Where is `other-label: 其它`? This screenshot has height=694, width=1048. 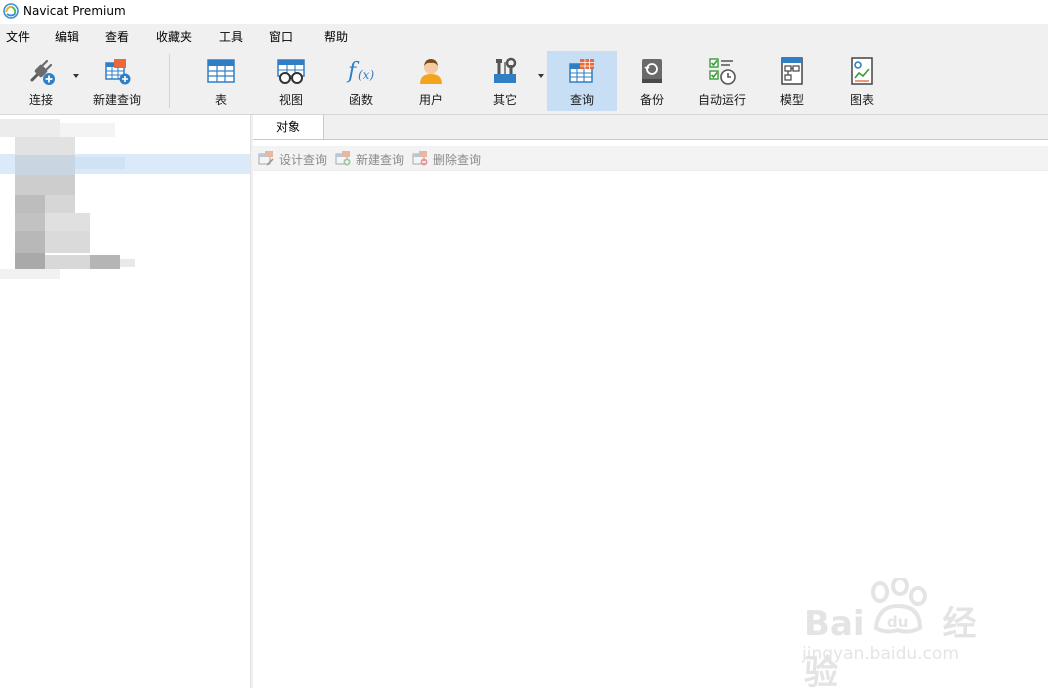 other-label: 其它 is located at coordinates (504, 100).